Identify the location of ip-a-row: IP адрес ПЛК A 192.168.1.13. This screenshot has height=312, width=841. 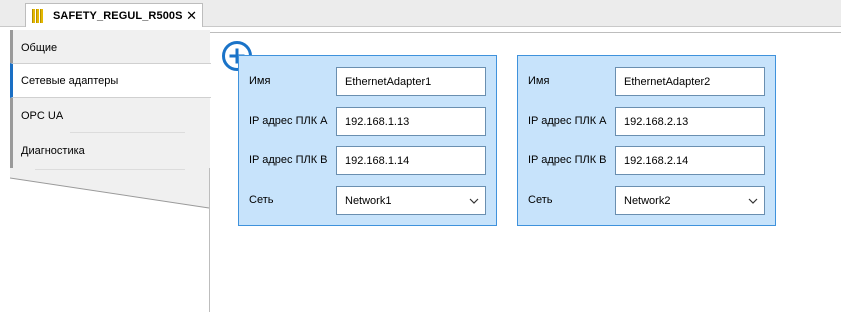
(367, 121).